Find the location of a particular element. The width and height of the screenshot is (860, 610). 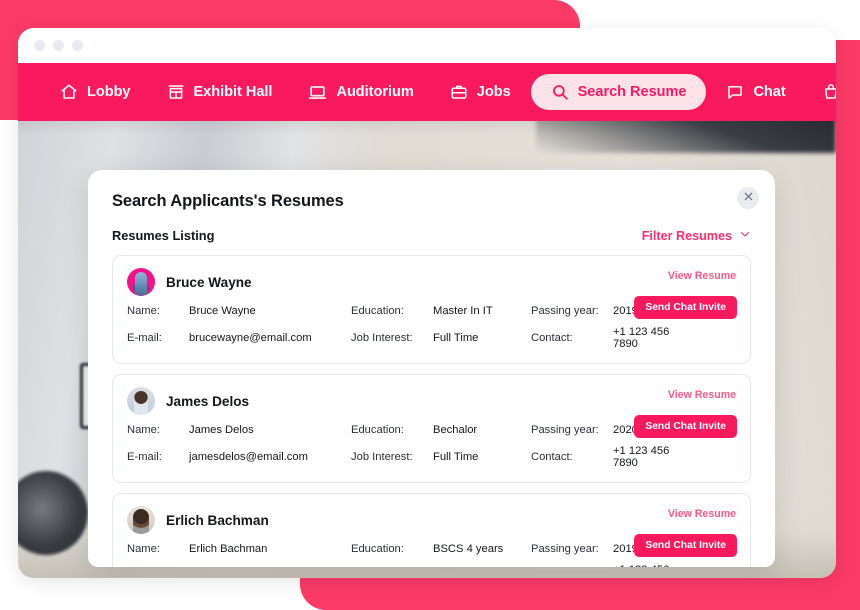

laptop-icon is located at coordinates (317, 92).